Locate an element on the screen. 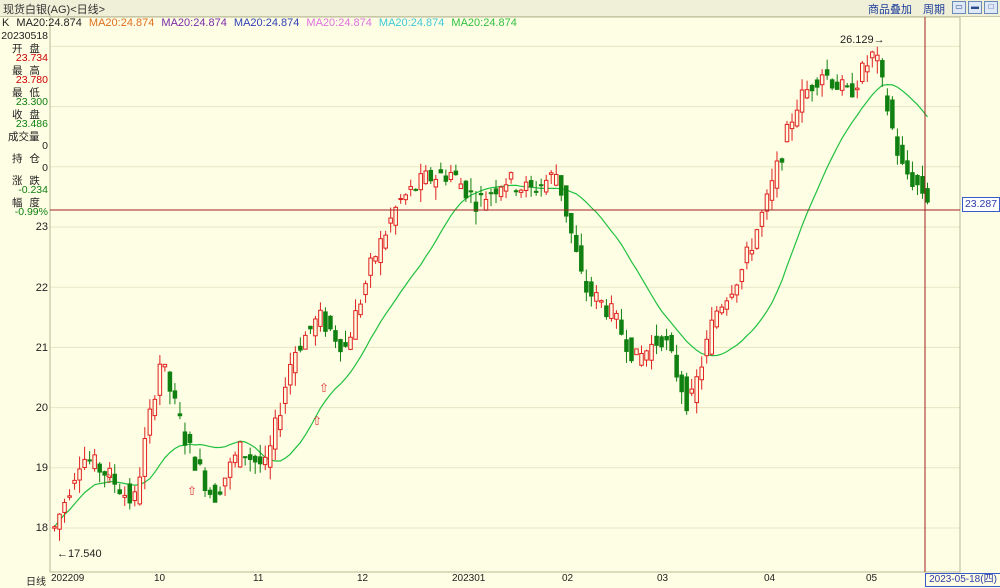 This screenshot has height=588, width=1000. low-marker: ←17.540 is located at coordinates (79, 554).